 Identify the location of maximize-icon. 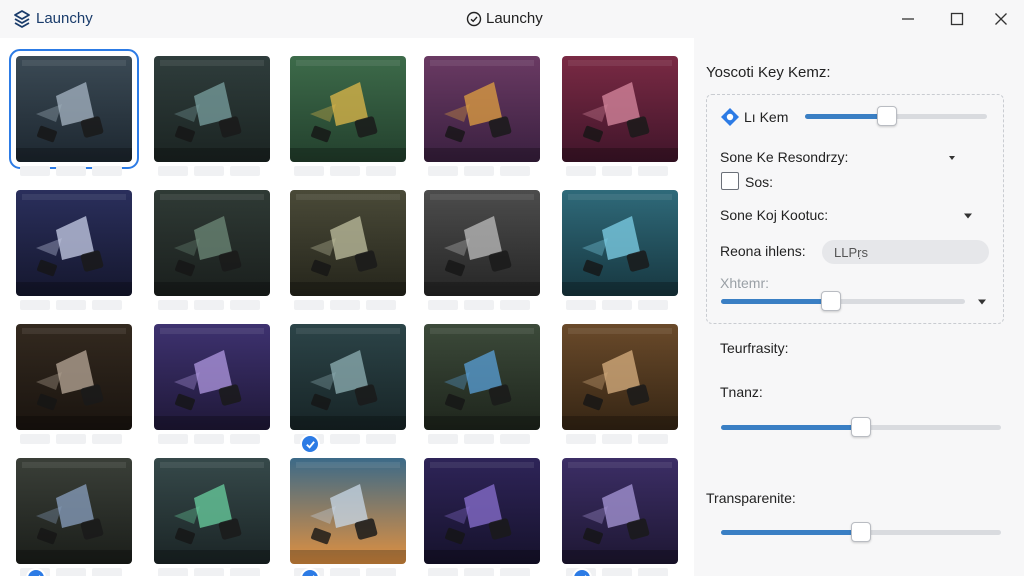
(957, 19).